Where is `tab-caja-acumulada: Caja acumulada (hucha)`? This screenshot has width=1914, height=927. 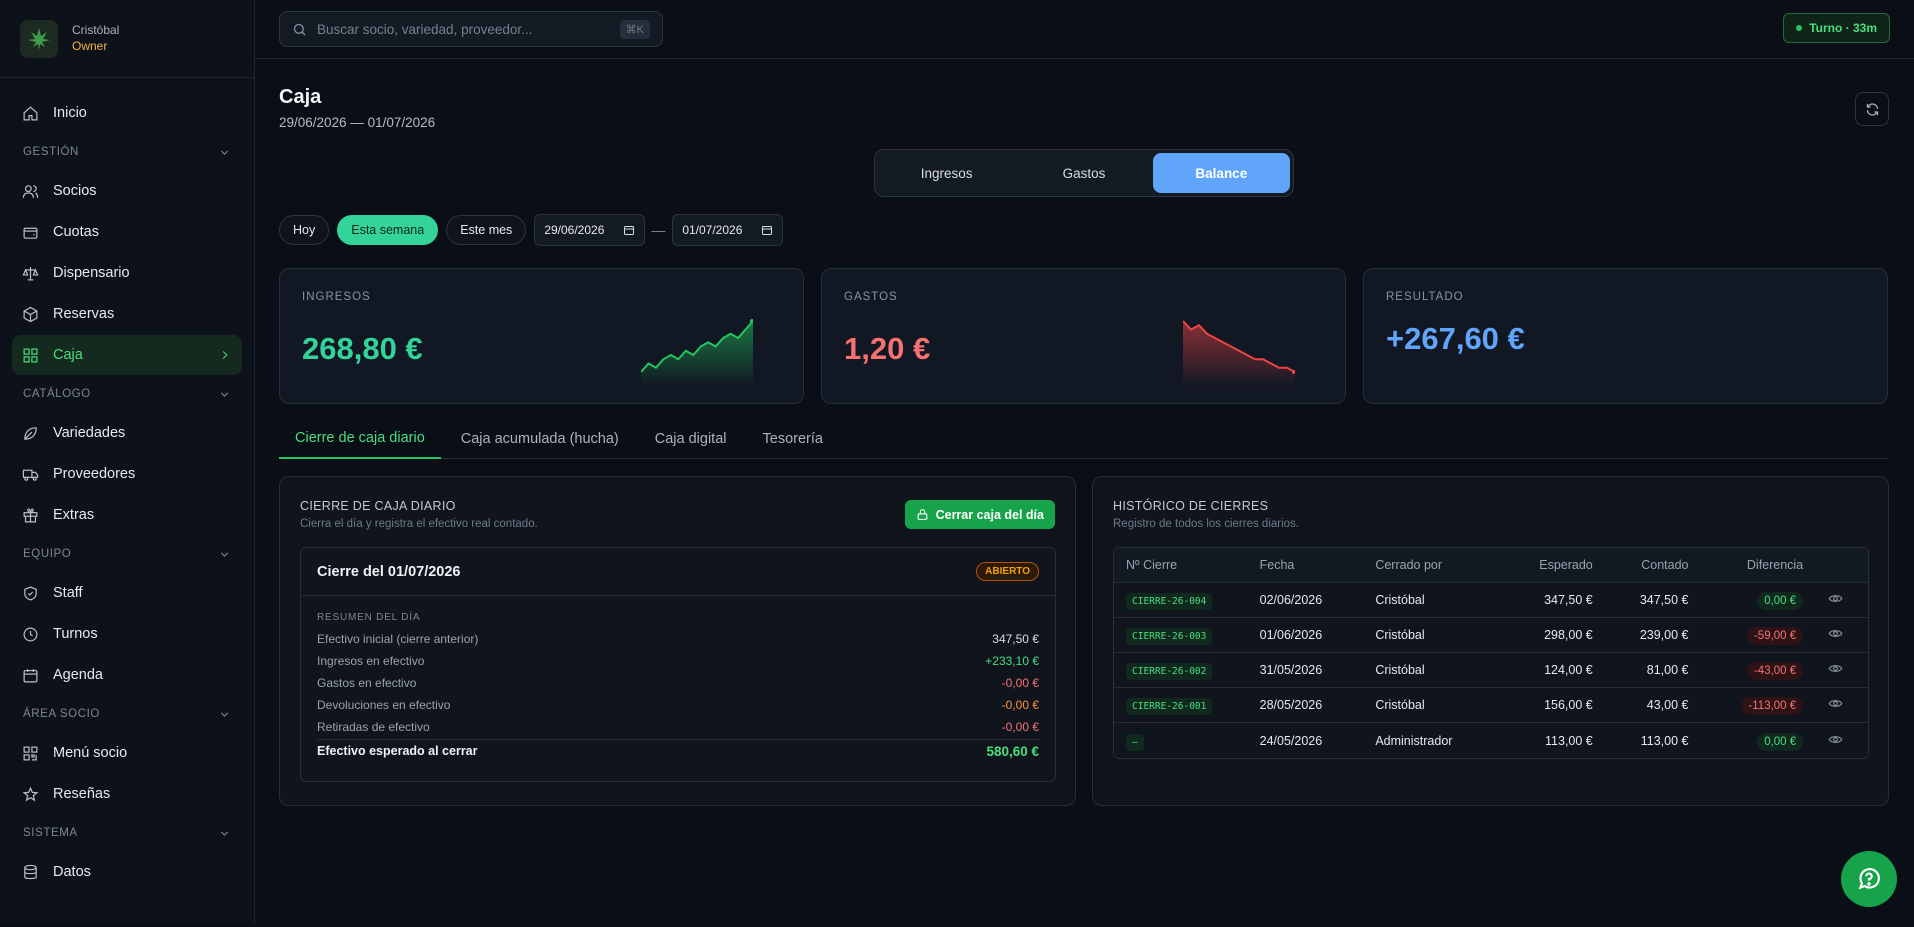 tab-caja-acumulada: Caja acumulada (hucha) is located at coordinates (540, 439).